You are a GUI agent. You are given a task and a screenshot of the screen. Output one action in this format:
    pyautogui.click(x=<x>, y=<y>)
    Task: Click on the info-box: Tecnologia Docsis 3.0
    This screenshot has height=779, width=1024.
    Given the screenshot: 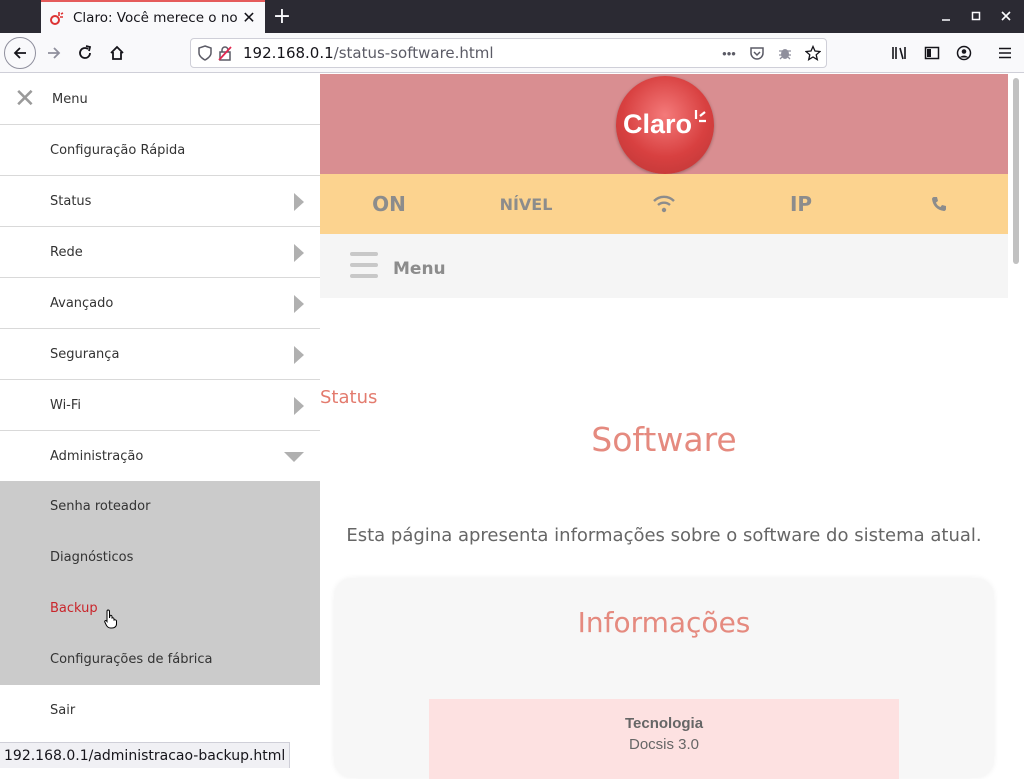 What is the action you would take?
    pyautogui.click(x=664, y=739)
    